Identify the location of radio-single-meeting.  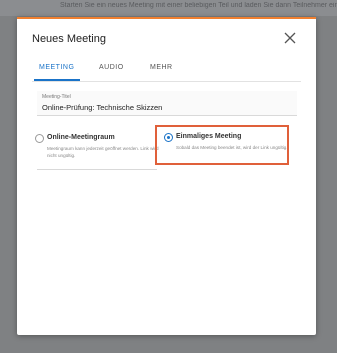
(168, 137).